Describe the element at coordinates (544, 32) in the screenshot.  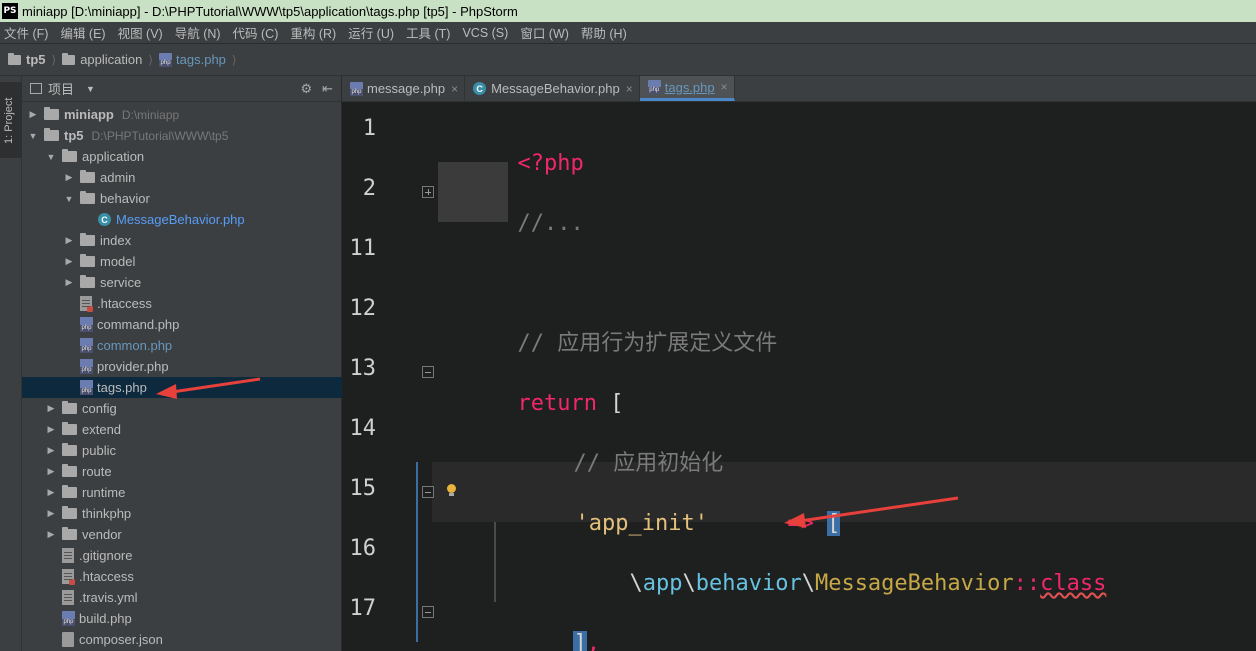
I see `menu-window: 窗口 (W)` at that location.